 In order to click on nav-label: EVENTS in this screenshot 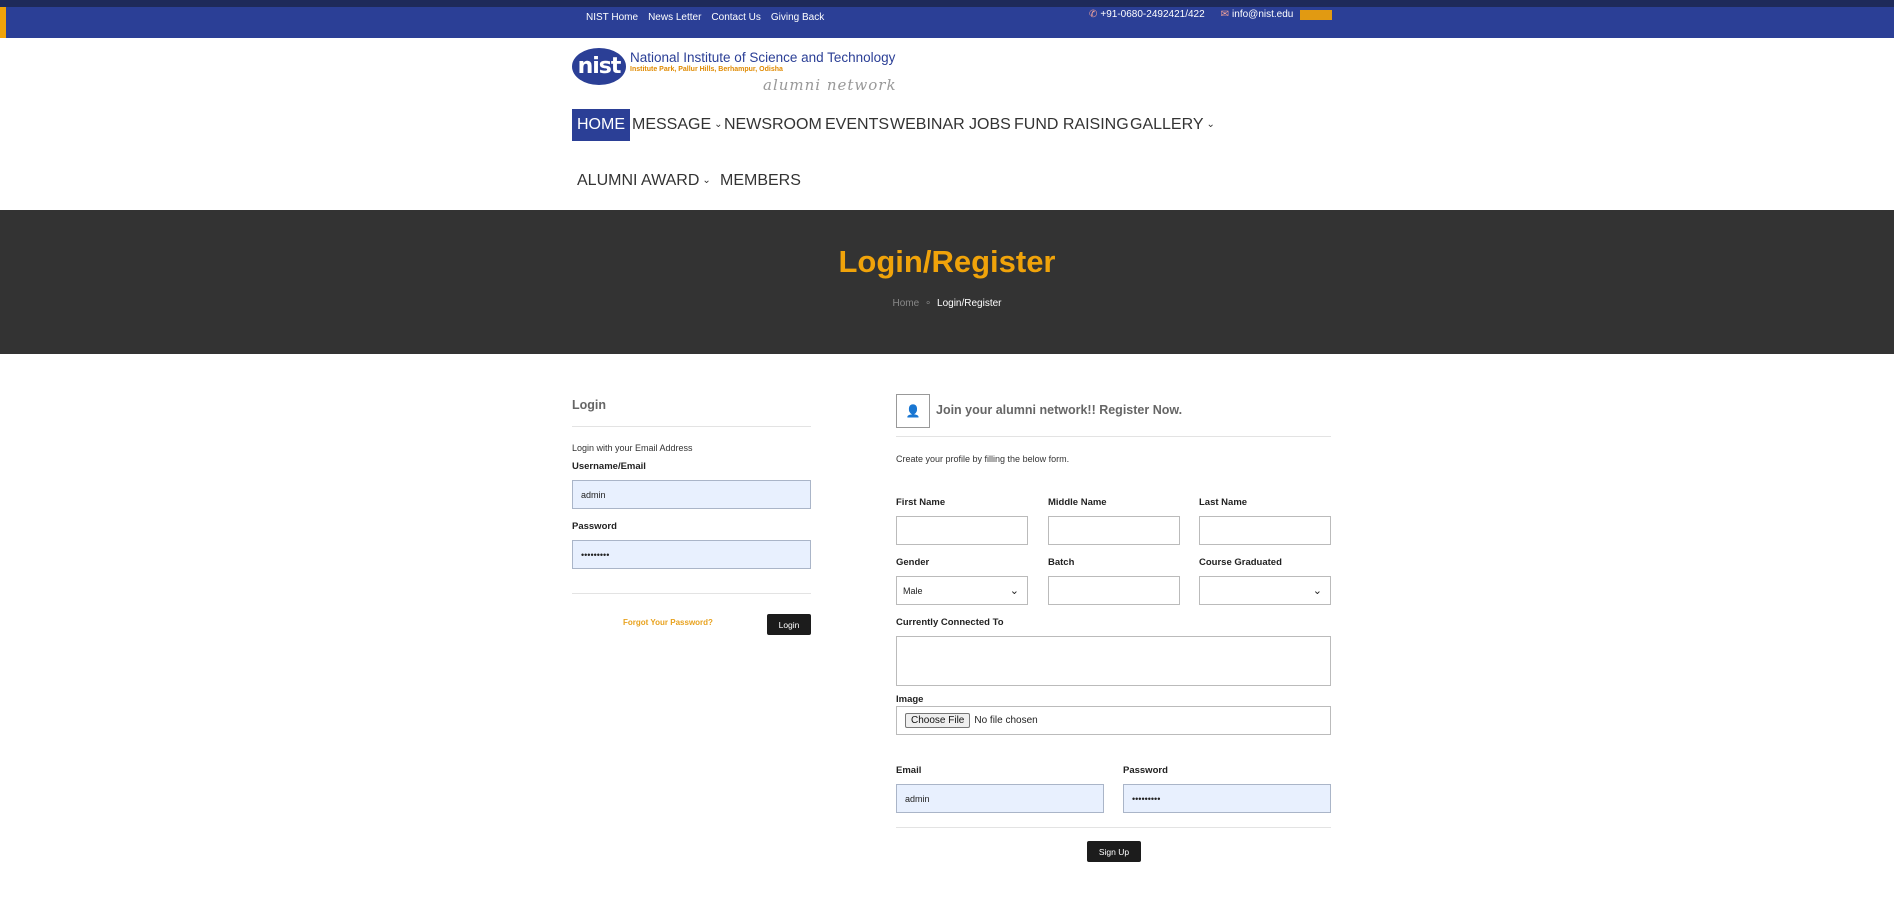, I will do `click(857, 124)`.